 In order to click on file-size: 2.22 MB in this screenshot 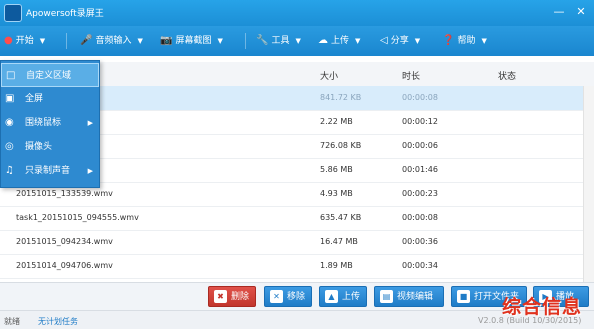, I will do `click(336, 121)`.